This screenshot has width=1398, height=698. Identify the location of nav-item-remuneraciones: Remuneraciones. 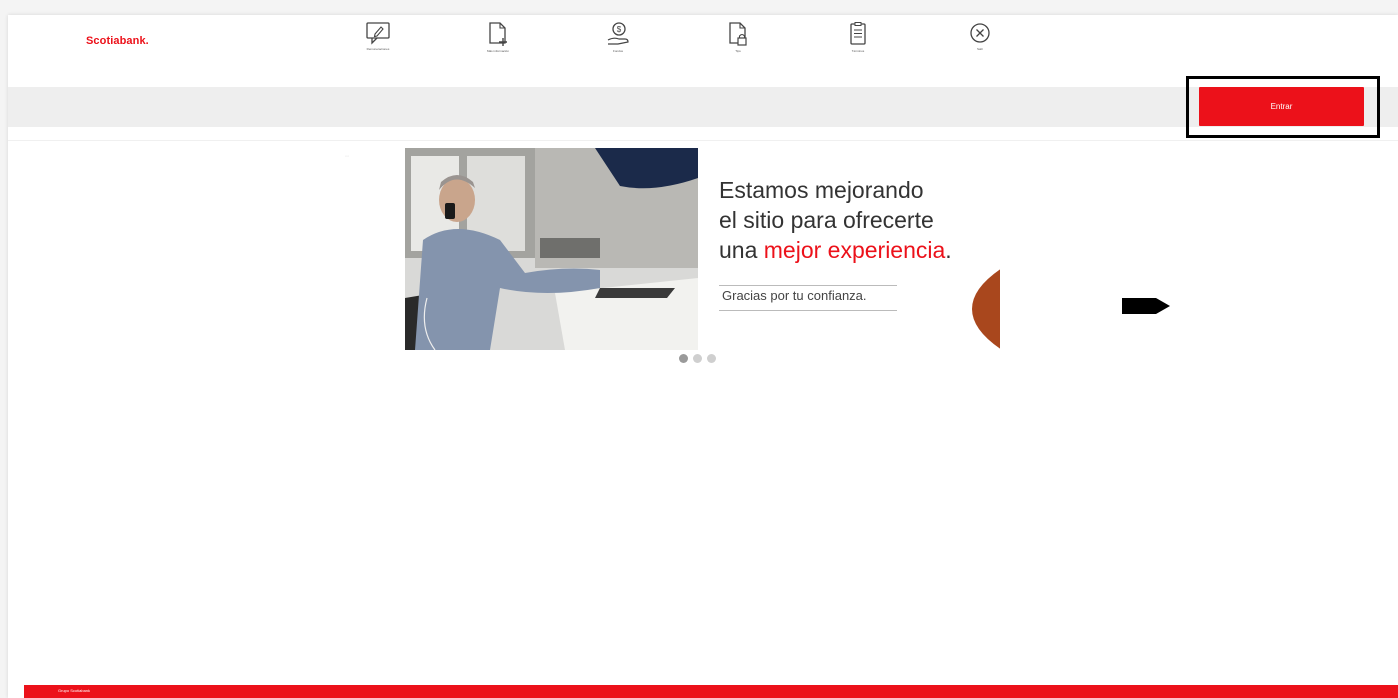
(378, 43).